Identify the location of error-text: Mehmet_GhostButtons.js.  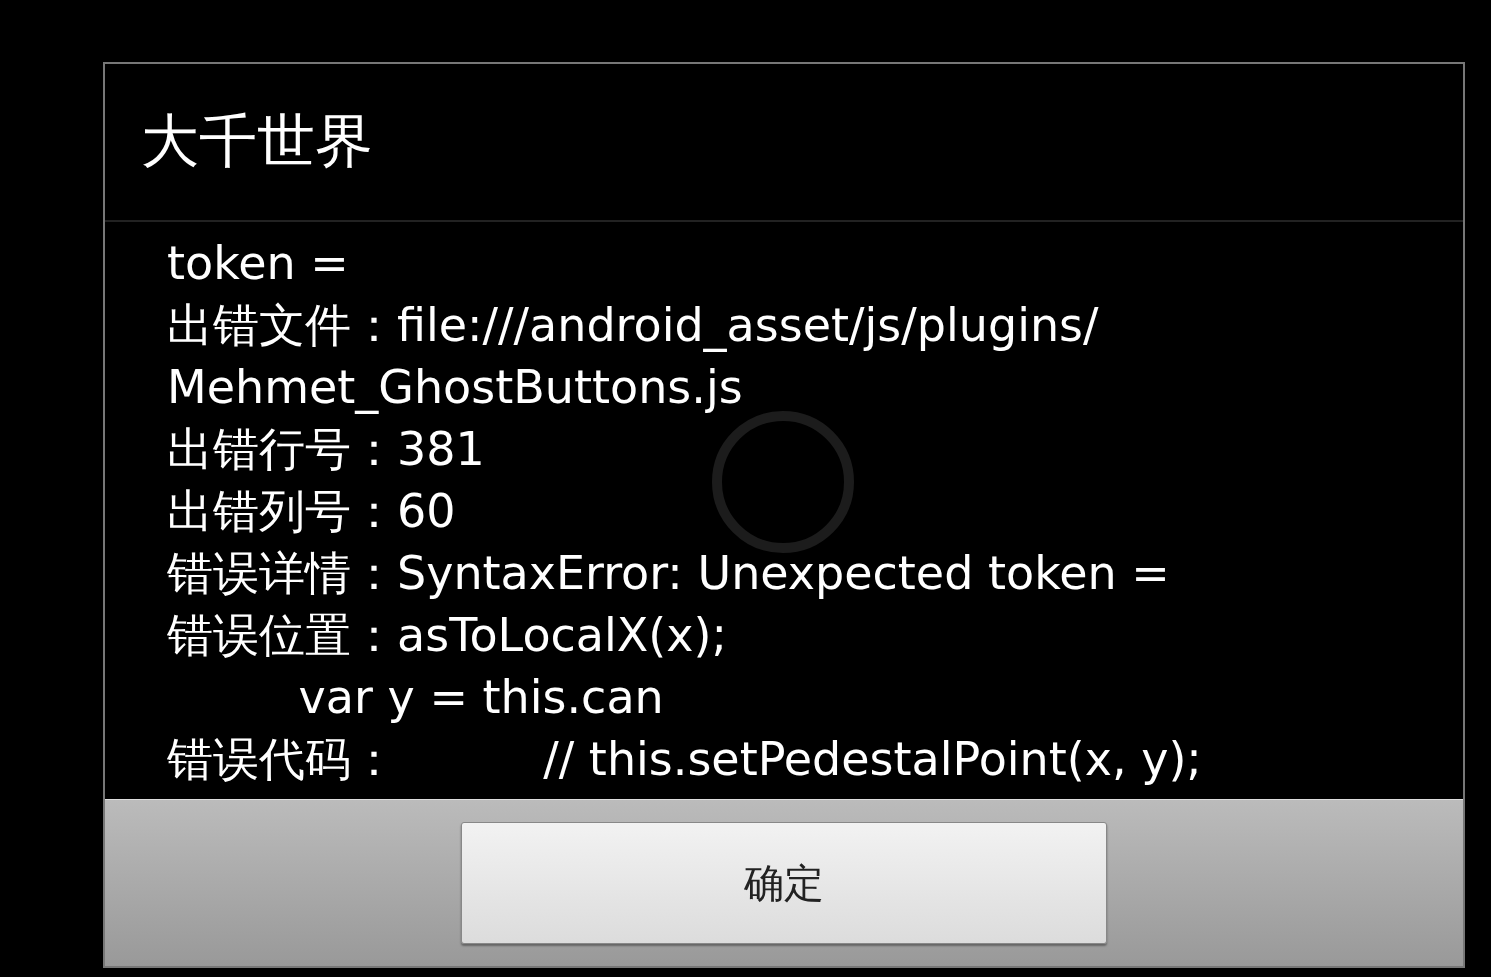
(455, 387).